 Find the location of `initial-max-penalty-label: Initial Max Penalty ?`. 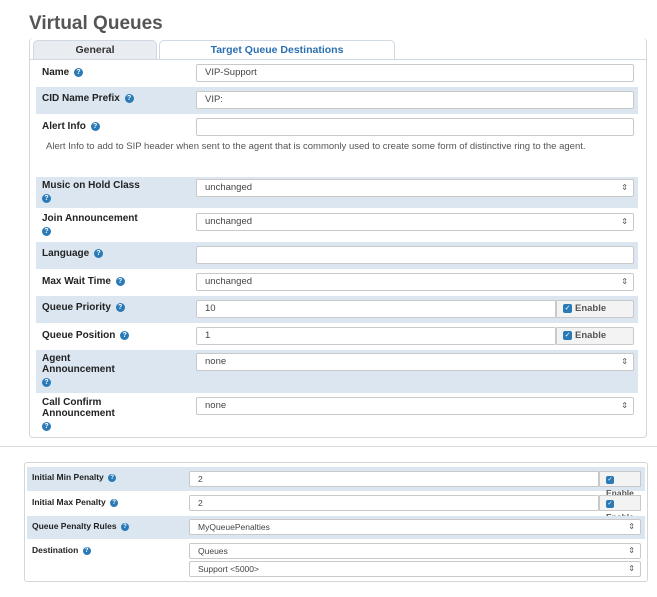

initial-max-penalty-label: Initial Max Penalty ? is located at coordinates (75, 502).